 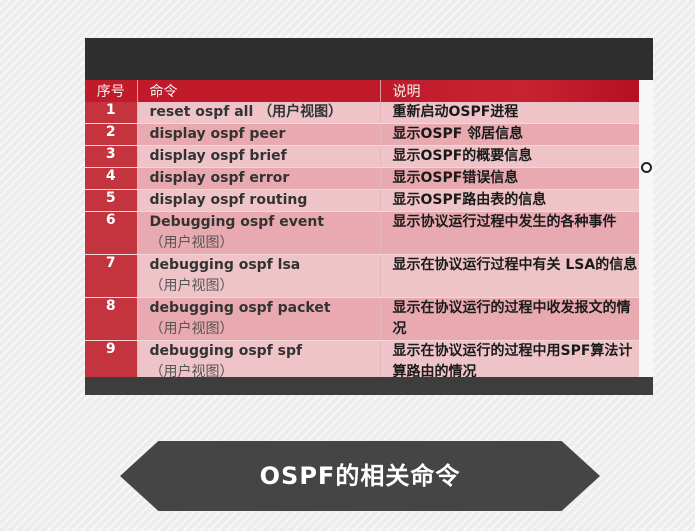 I want to click on header-desc: 说明, so click(x=509, y=91).